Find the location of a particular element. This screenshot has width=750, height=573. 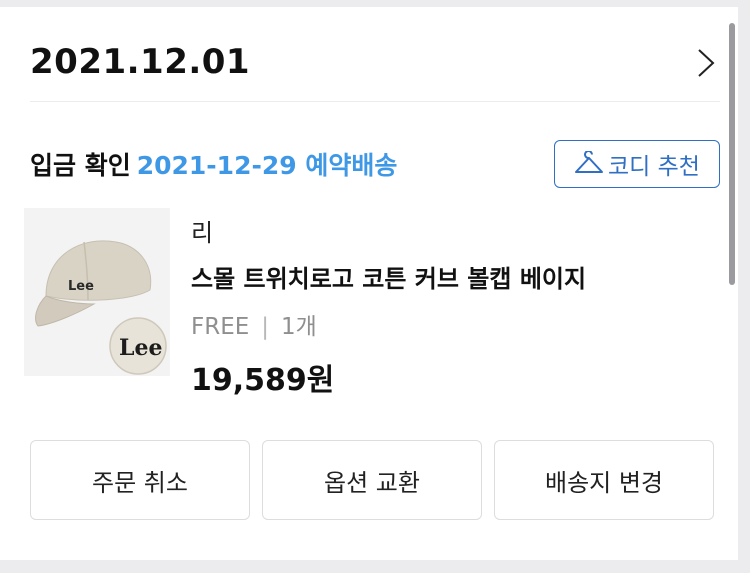

patch-logo-text: Lee is located at coordinates (140, 348).